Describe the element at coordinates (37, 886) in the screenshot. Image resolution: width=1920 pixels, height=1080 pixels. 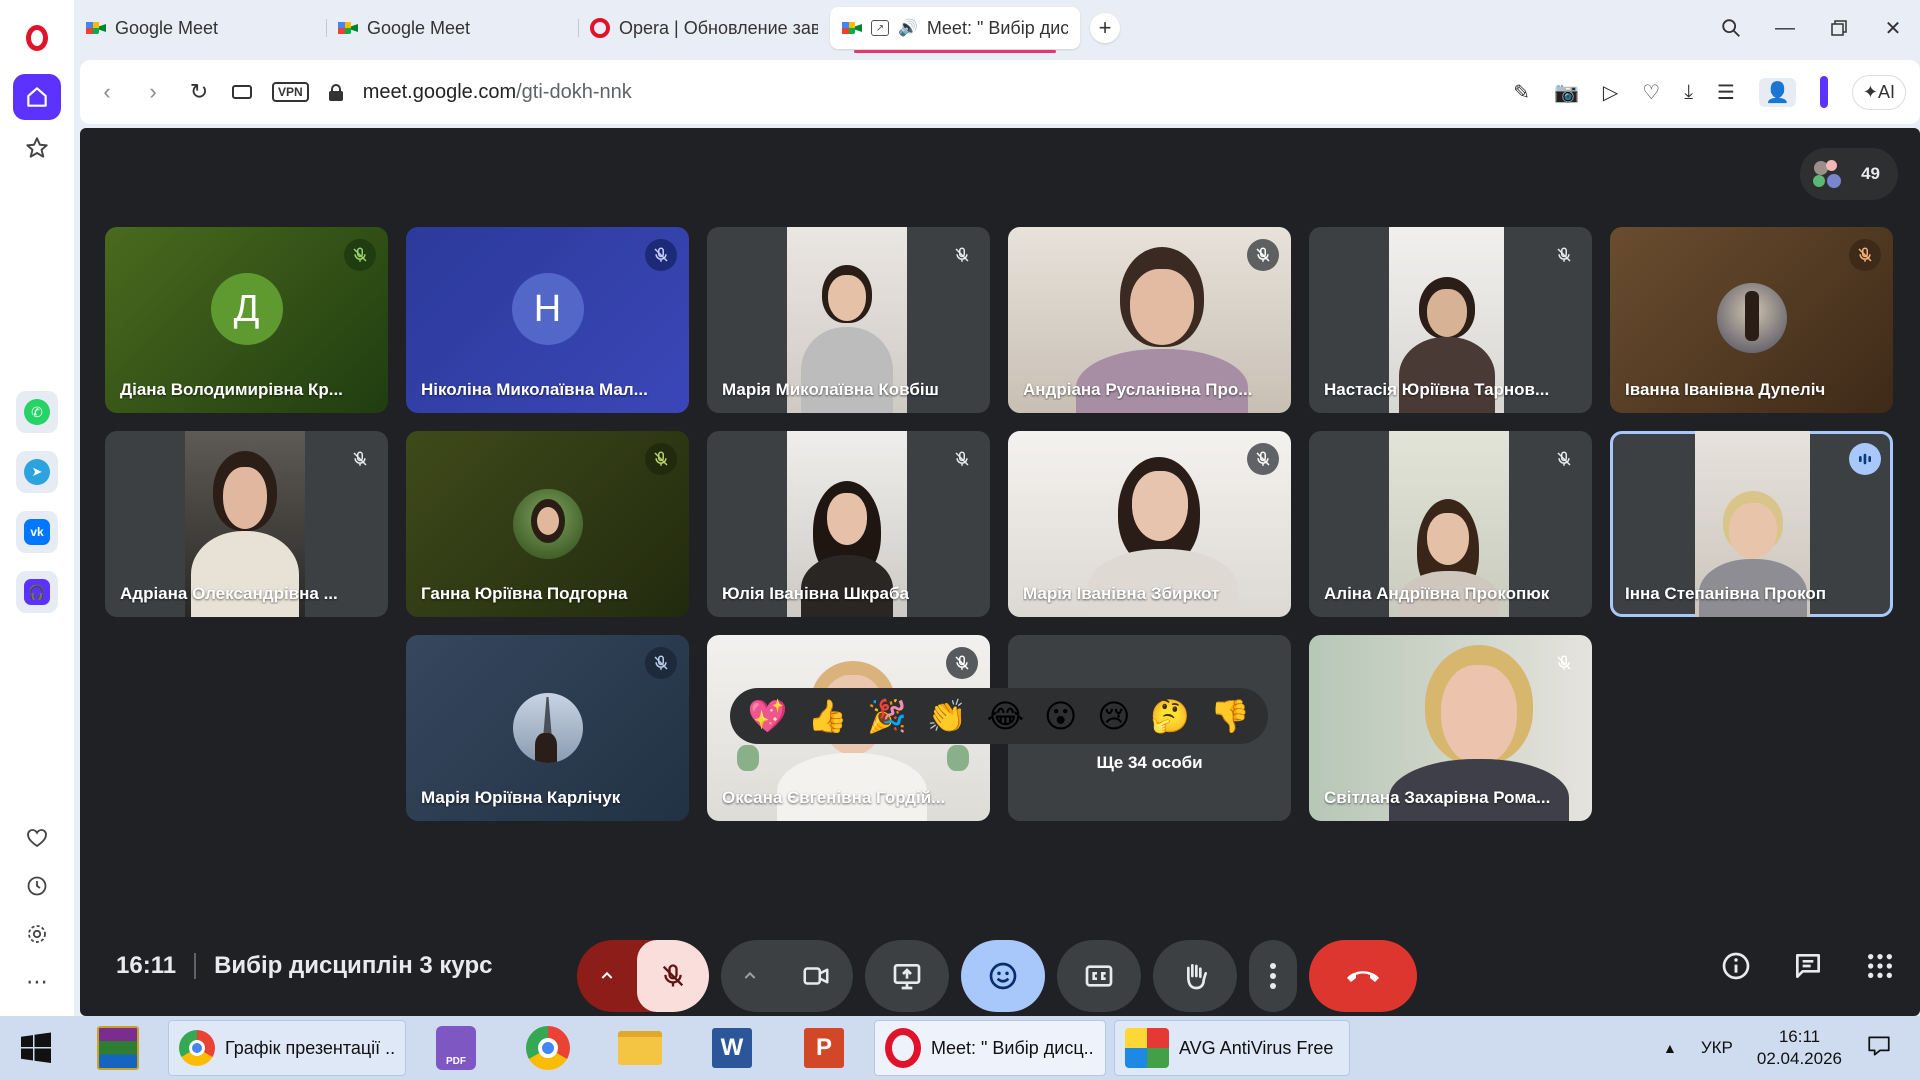
I see `history-clock-icon` at that location.